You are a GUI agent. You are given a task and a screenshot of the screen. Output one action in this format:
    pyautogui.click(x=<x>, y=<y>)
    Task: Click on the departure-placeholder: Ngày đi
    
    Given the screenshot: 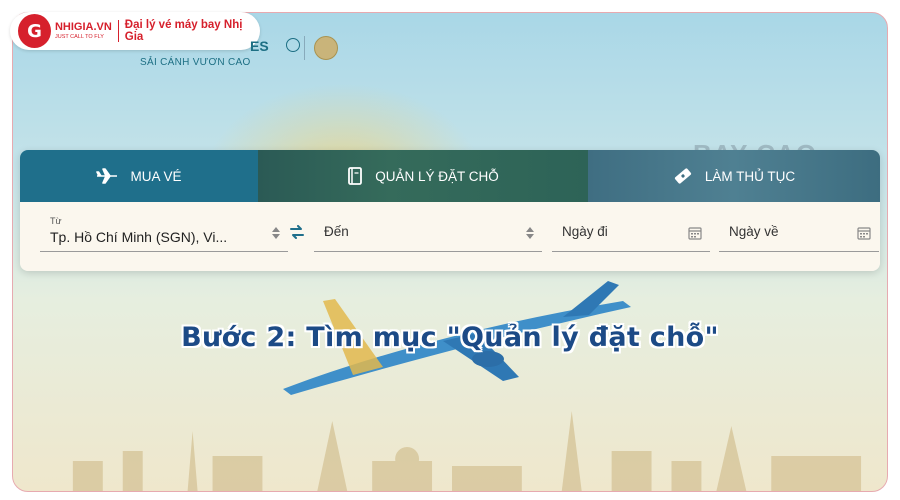 What is the action you would take?
    pyautogui.click(x=585, y=231)
    